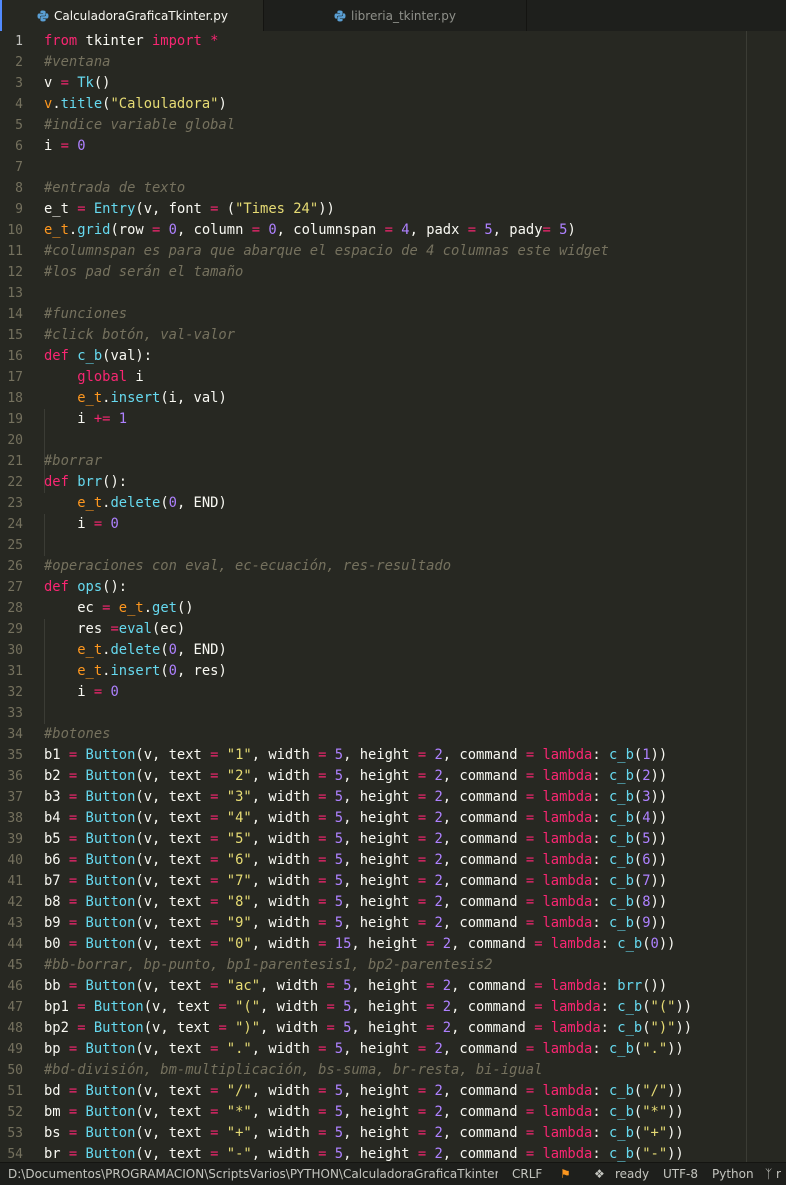 The image size is (786, 1185). Describe the element at coordinates (567, 1133) in the screenshot. I see `code-token: lambda` at that location.